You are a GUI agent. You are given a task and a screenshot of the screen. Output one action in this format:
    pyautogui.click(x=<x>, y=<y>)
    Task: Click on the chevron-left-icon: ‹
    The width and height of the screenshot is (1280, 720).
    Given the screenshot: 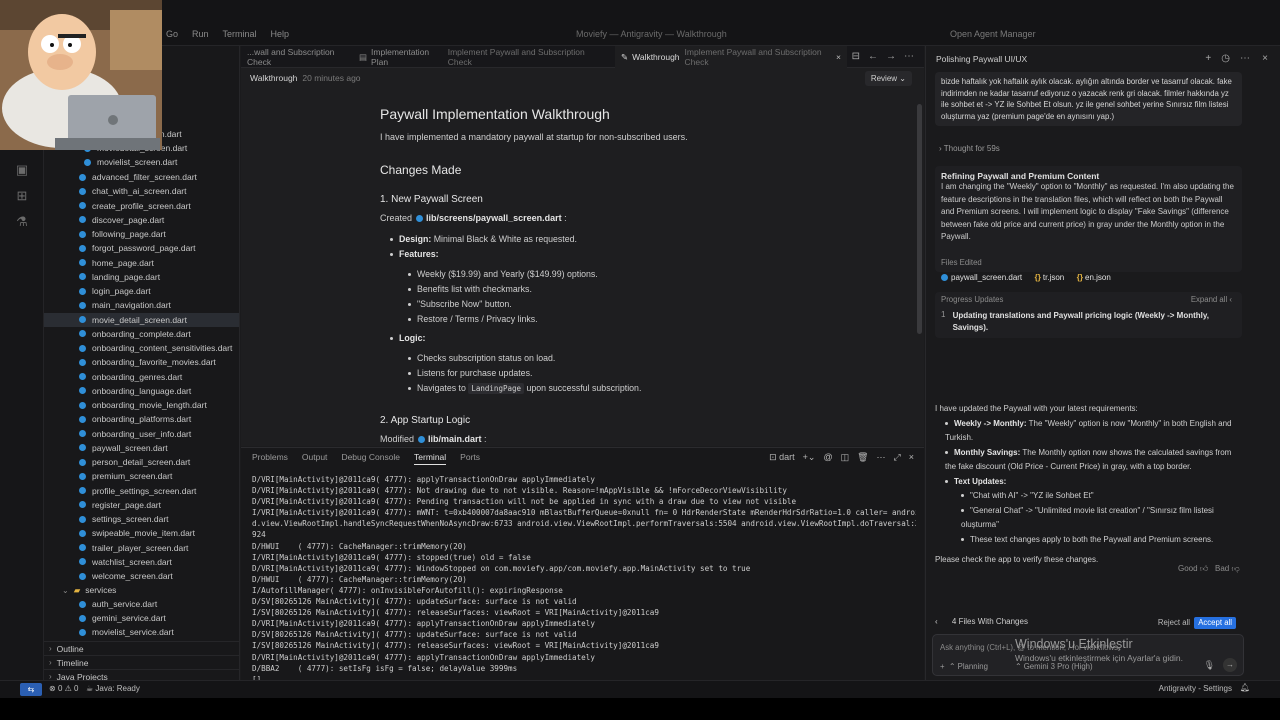 What is the action you would take?
    pyautogui.click(x=936, y=621)
    